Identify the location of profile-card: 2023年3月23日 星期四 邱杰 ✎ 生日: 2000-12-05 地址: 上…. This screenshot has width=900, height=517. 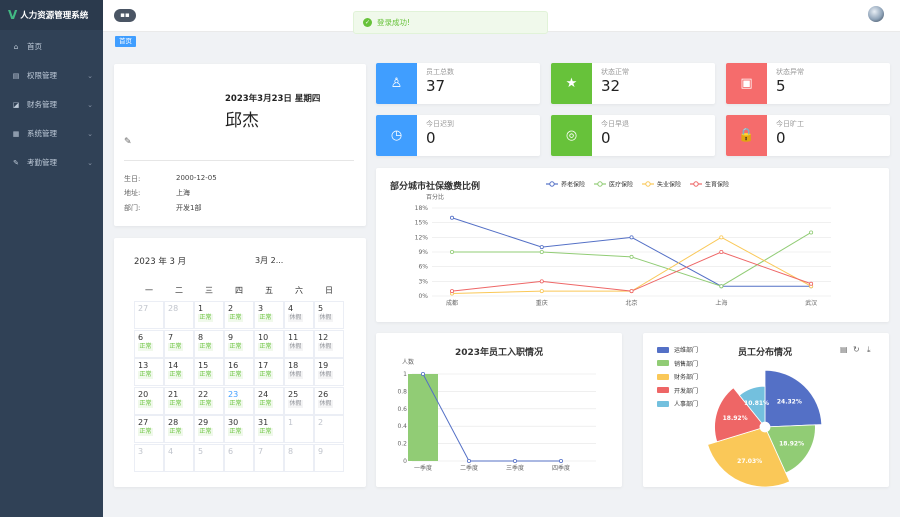
(240, 145).